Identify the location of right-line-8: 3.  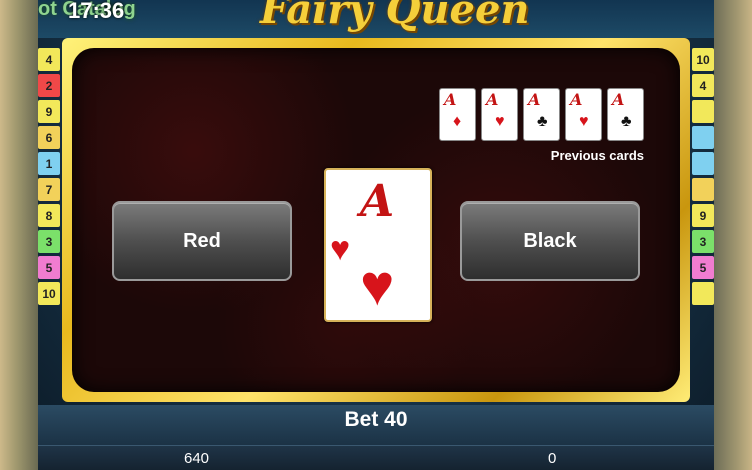
(703, 241).